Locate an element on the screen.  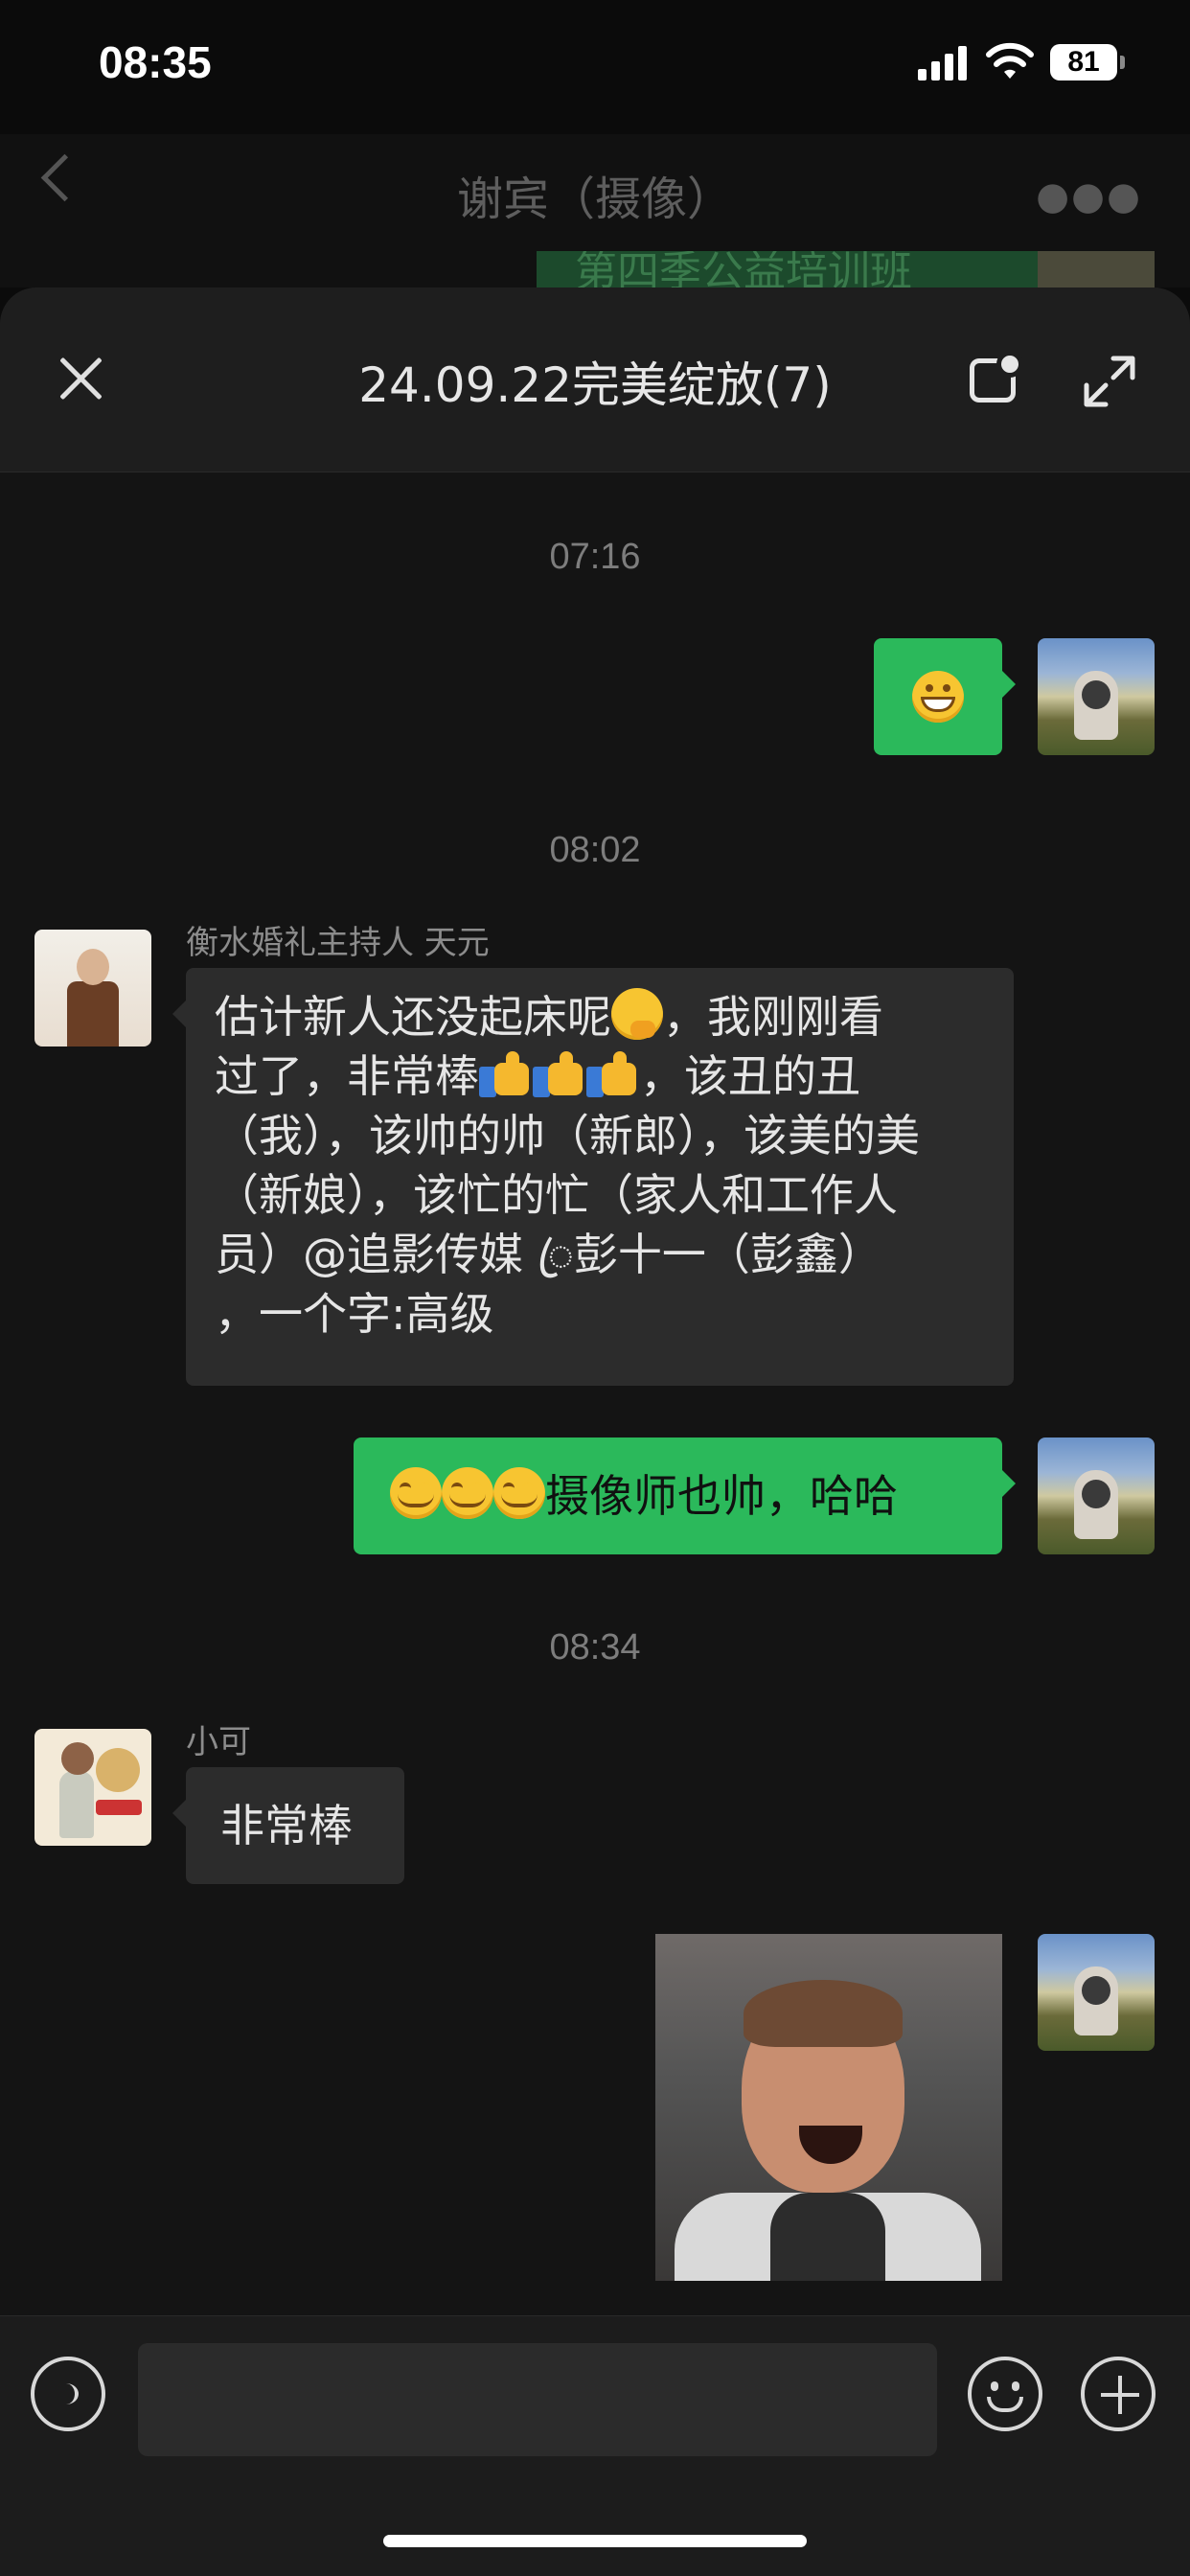
wifi-icon is located at coordinates (1010, 60).